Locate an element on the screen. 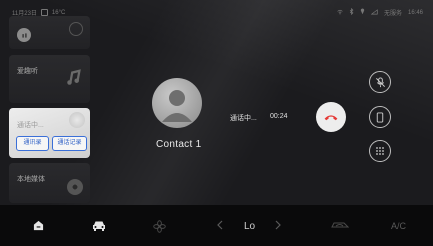 This screenshot has width=433, height=246. card-media-top is located at coordinates (49, 32).